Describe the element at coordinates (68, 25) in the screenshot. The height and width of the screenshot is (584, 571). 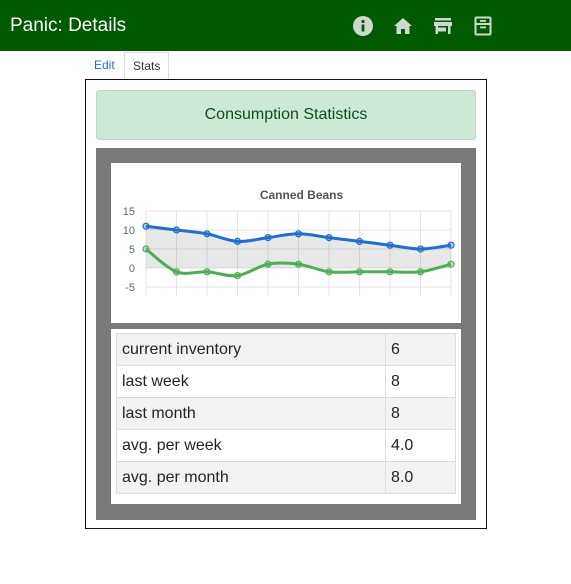
I see `page-title: Panic: Details` at that location.